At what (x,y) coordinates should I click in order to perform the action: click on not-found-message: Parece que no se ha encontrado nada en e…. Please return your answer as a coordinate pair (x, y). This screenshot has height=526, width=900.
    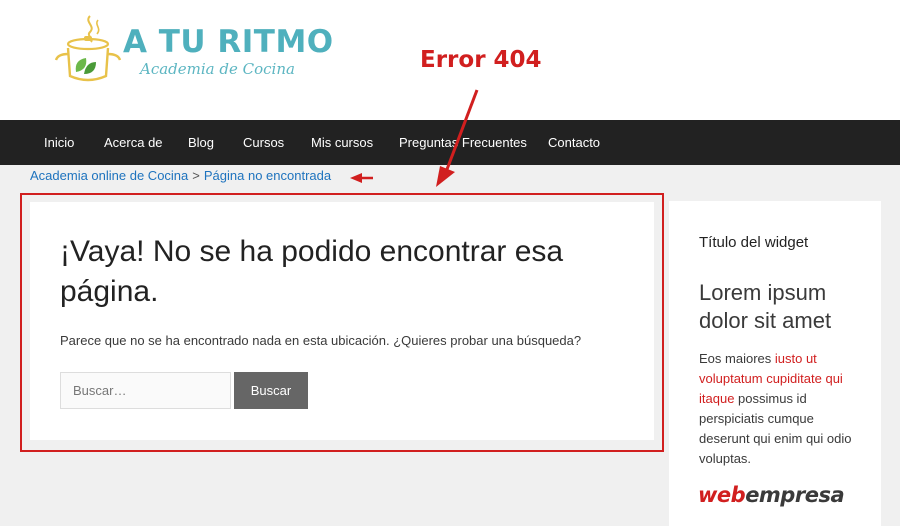
    Looking at the image, I should click on (321, 340).